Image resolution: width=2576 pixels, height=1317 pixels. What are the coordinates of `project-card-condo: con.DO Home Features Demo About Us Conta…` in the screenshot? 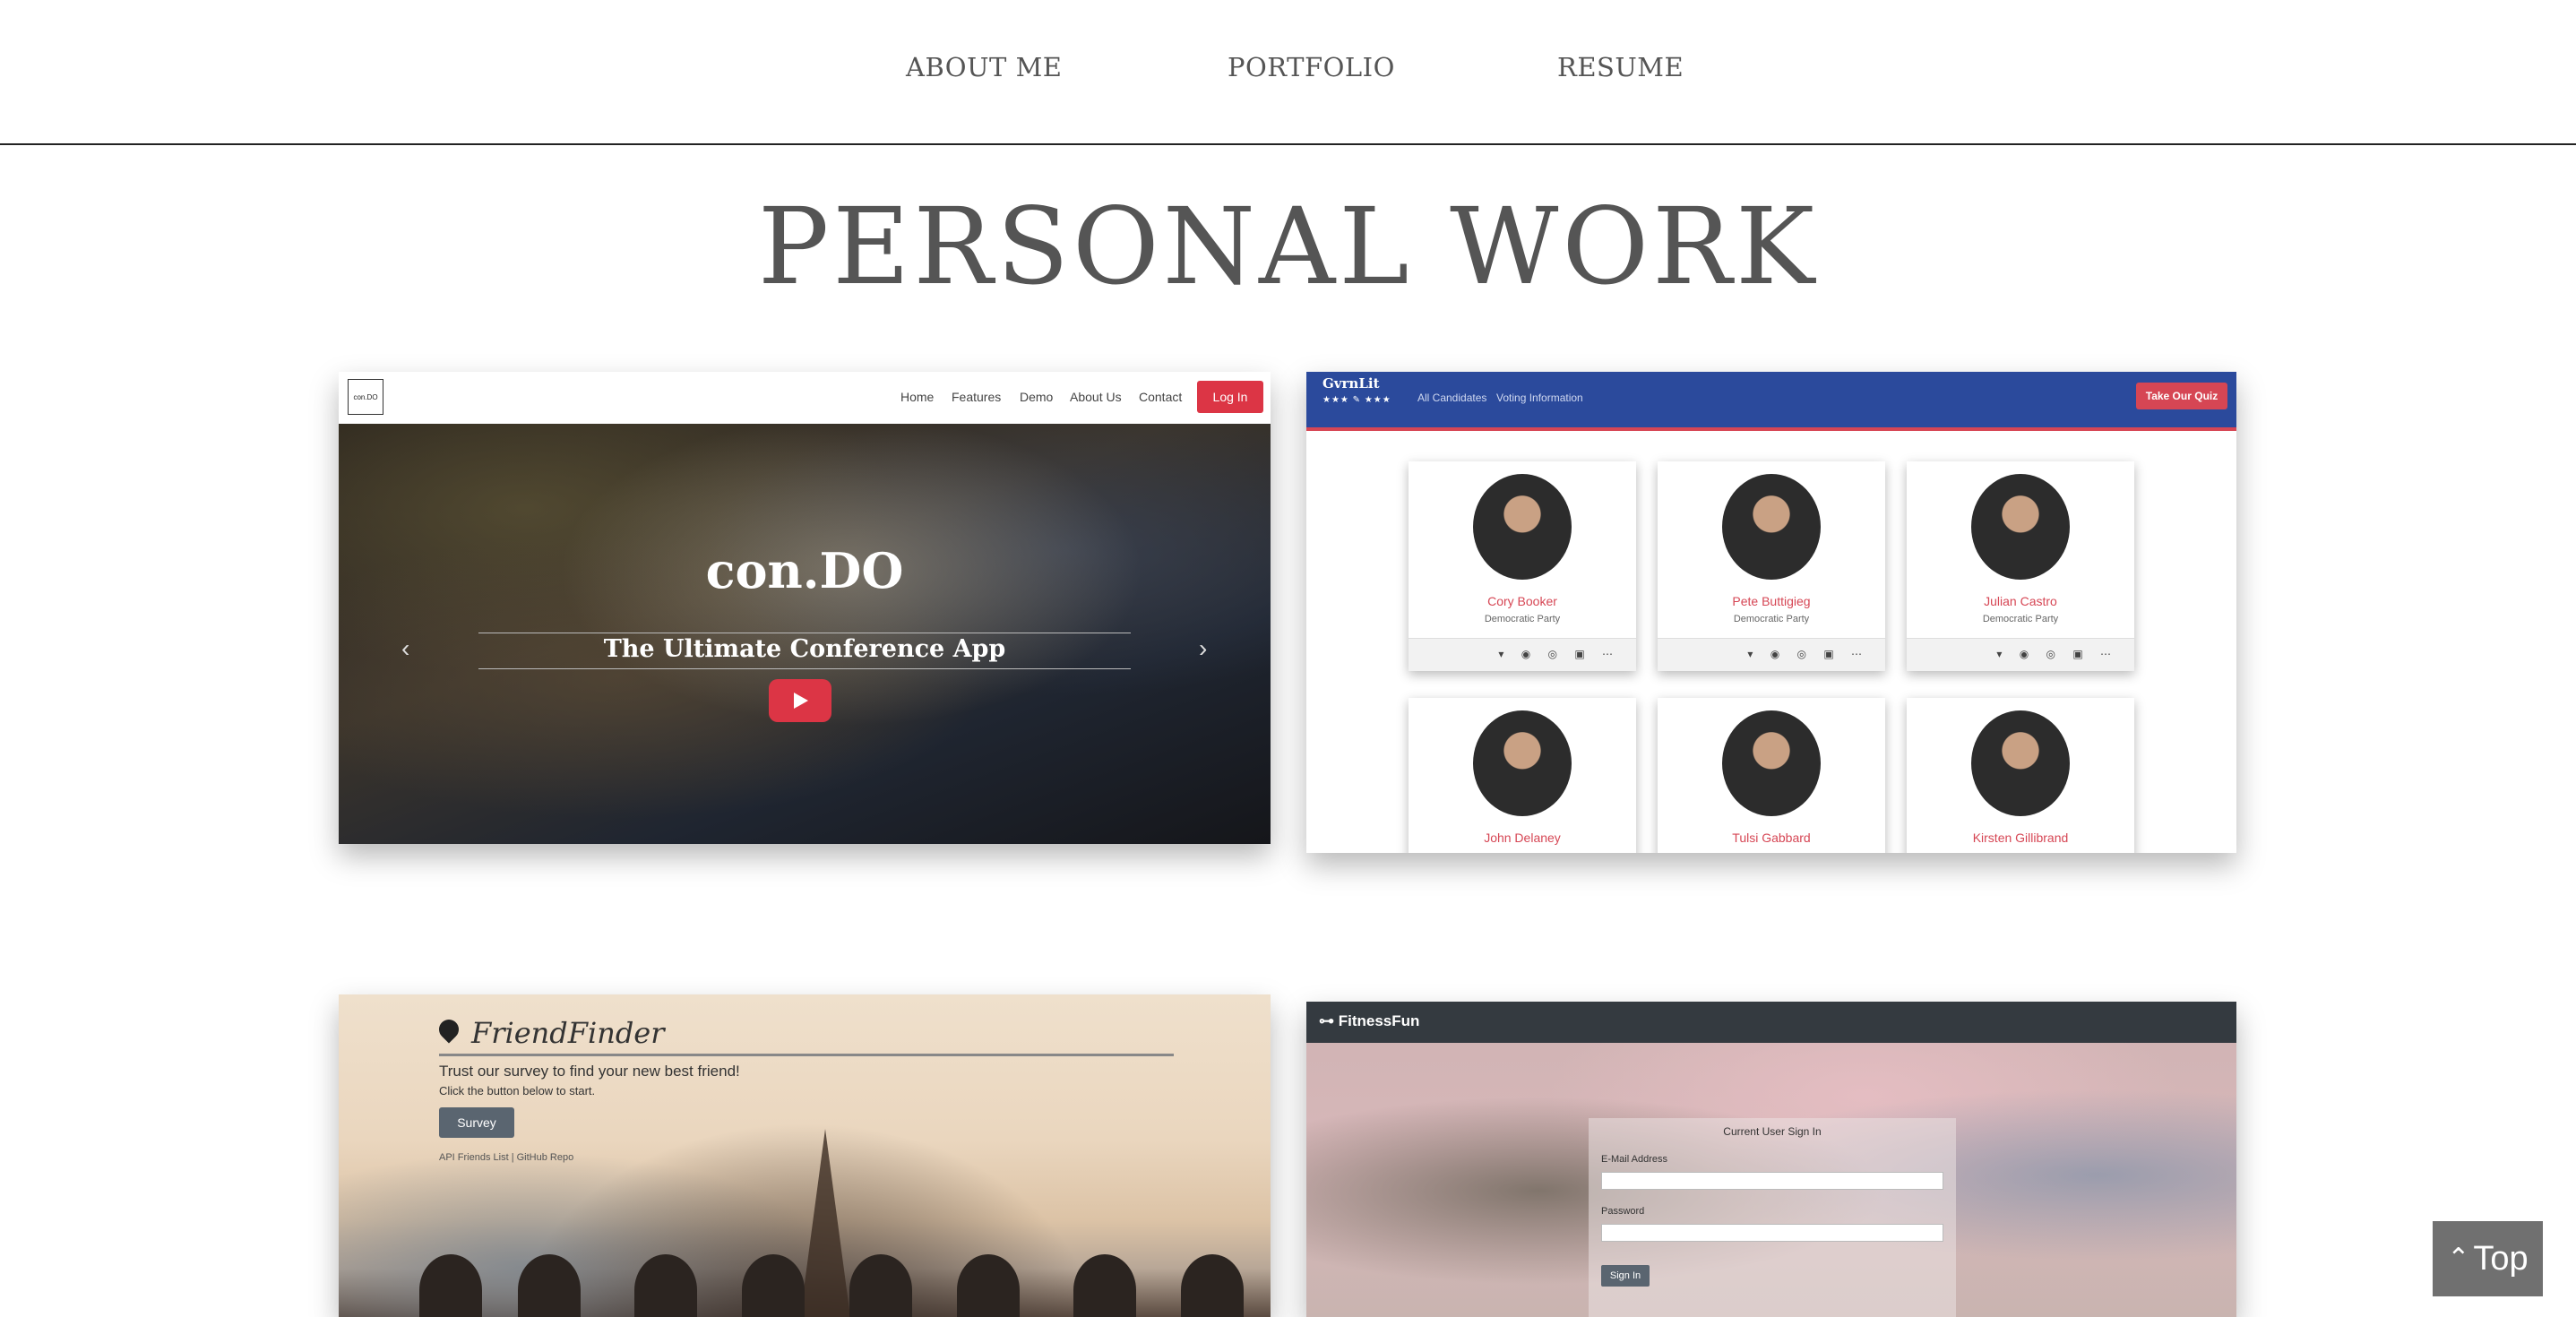 It's located at (805, 608).